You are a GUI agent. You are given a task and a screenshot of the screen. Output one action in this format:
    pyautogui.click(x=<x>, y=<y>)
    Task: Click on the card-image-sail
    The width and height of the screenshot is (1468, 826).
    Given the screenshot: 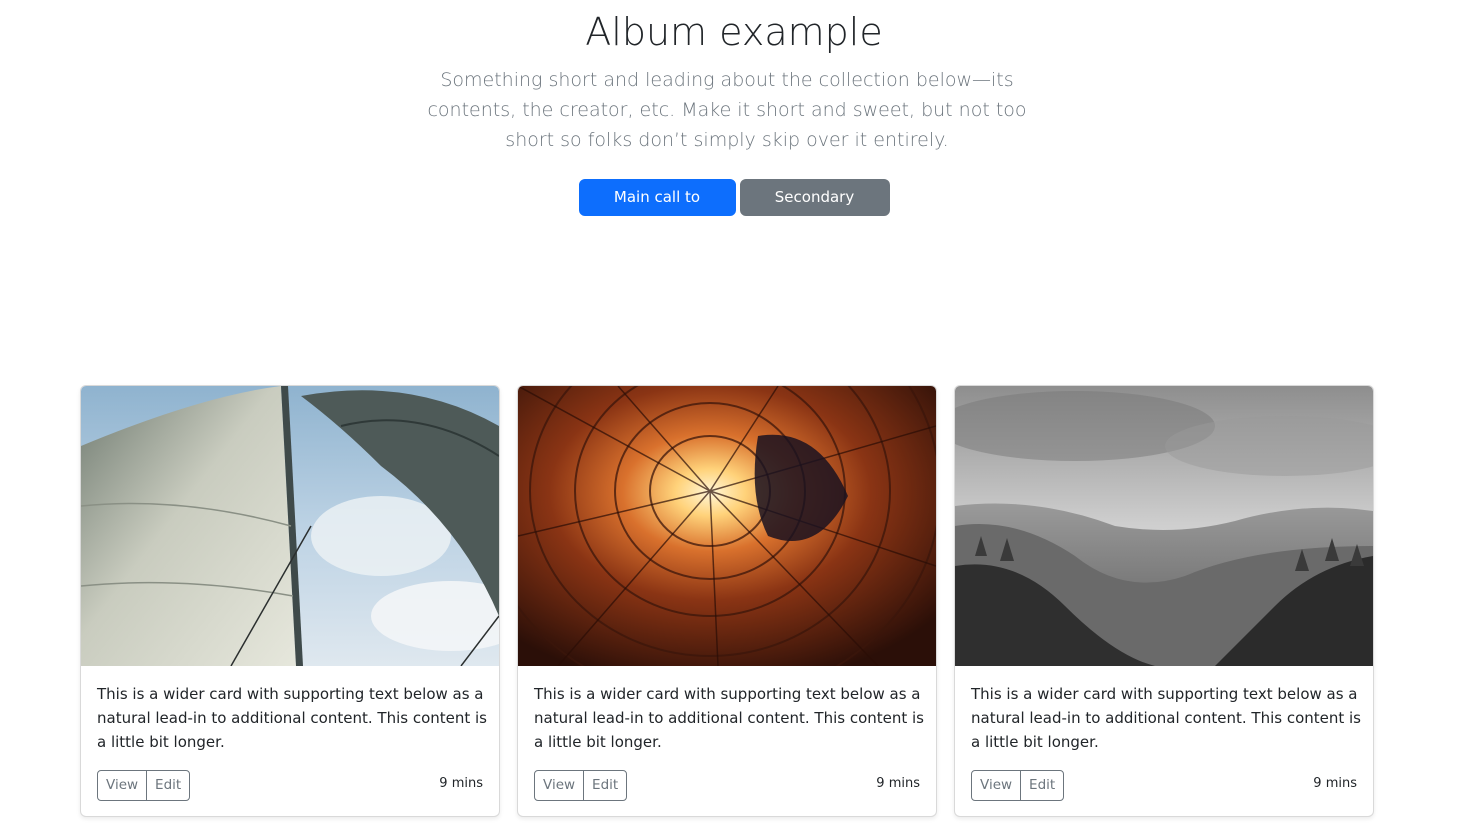 What is the action you would take?
    pyautogui.click(x=290, y=526)
    